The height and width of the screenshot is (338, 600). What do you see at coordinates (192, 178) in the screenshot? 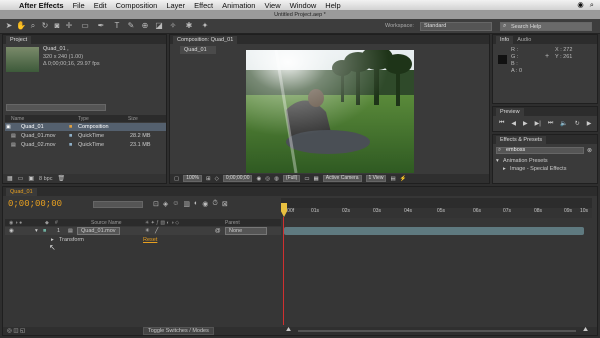
I see `zoom-select: 100%` at bounding box center [192, 178].